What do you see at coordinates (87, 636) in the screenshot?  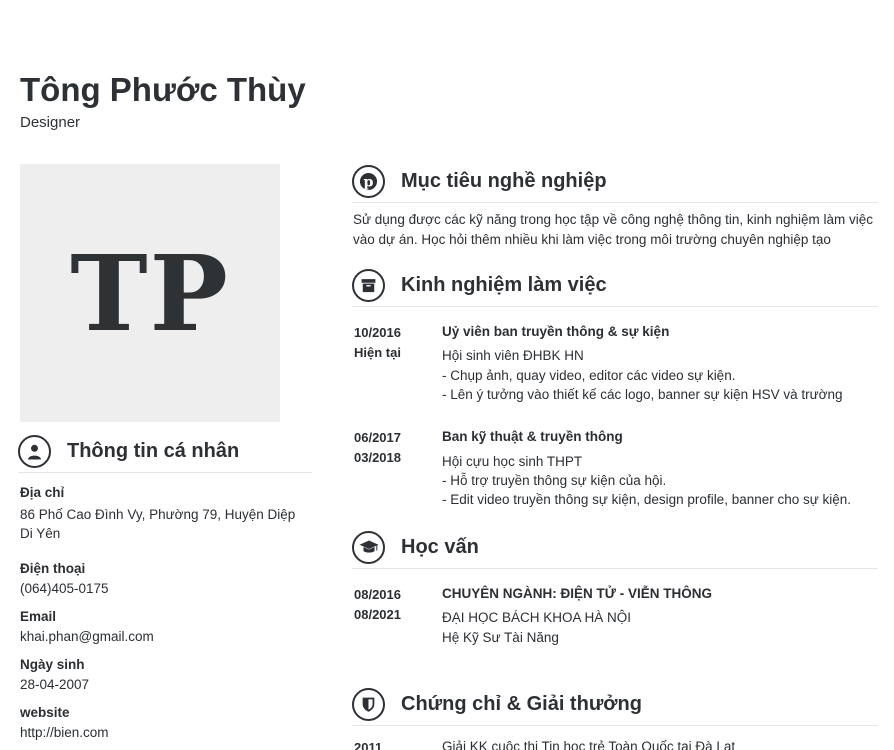 I see `email-value: khai.phan@gmail.com` at bounding box center [87, 636].